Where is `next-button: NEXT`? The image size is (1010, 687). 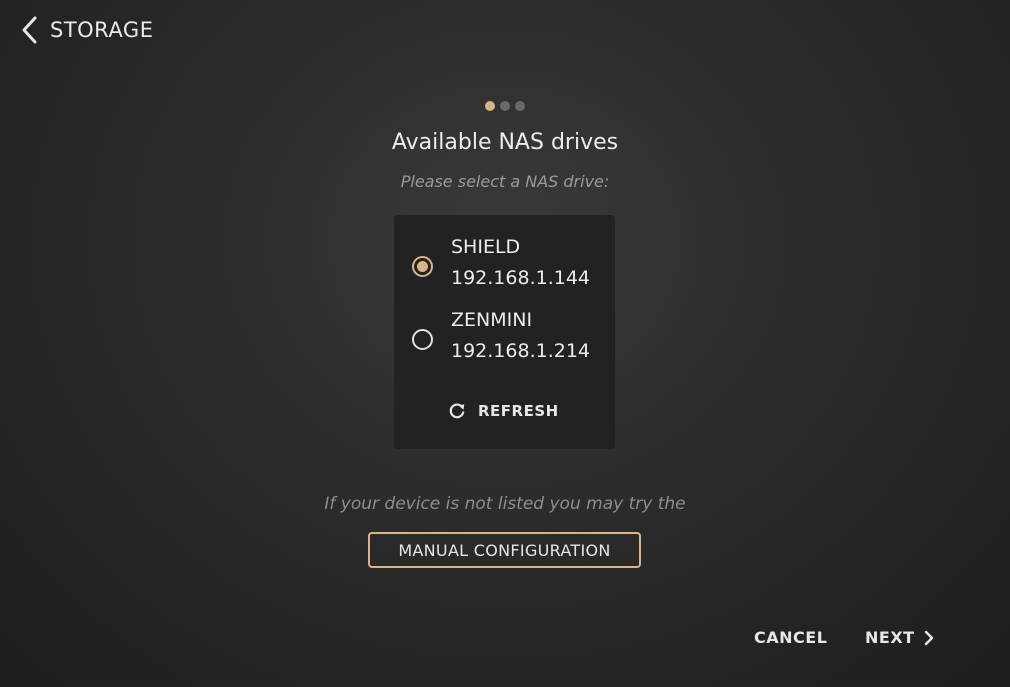 next-button: NEXT is located at coordinates (899, 637).